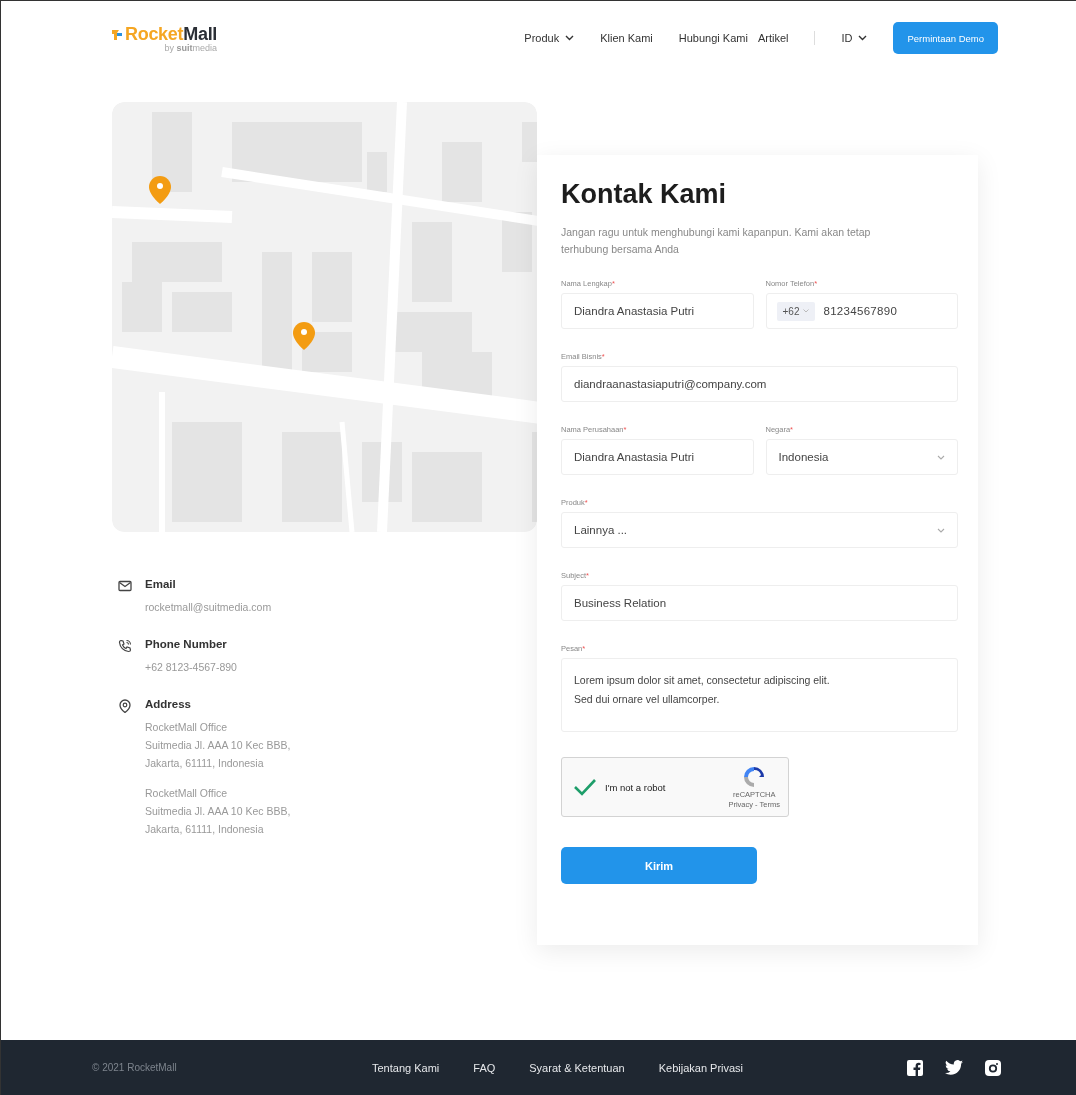 This screenshot has height=1095, width=1076. I want to click on flag-icon, so click(117, 34).